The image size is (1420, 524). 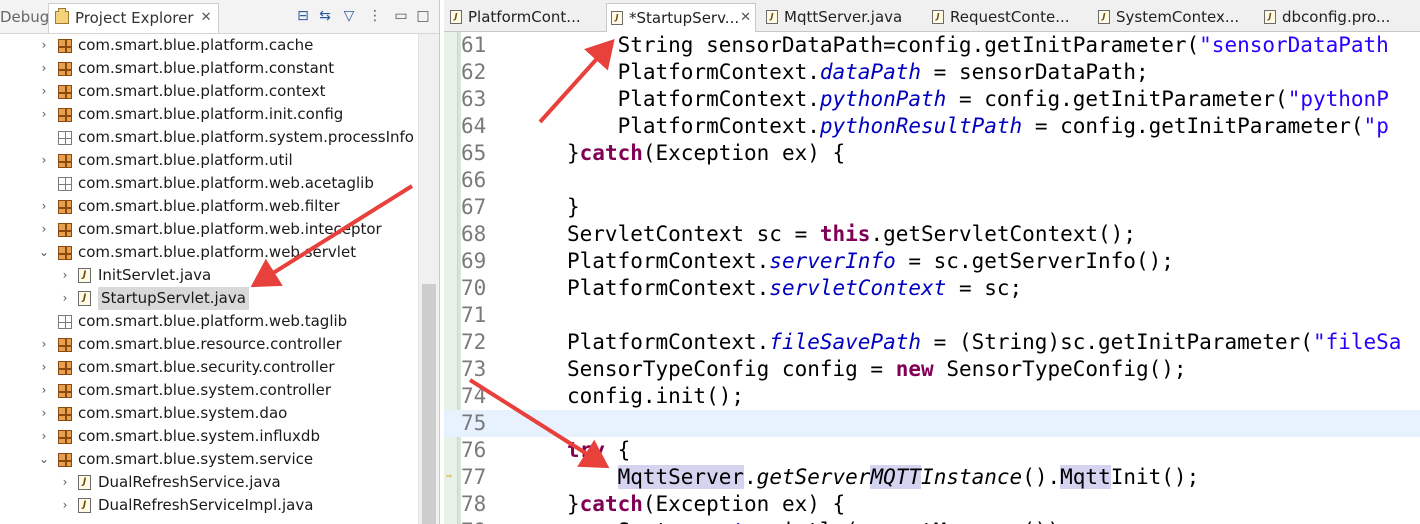 What do you see at coordinates (133, 18) in the screenshot?
I see `tab-project-explorer: Project Explorer ✕` at bounding box center [133, 18].